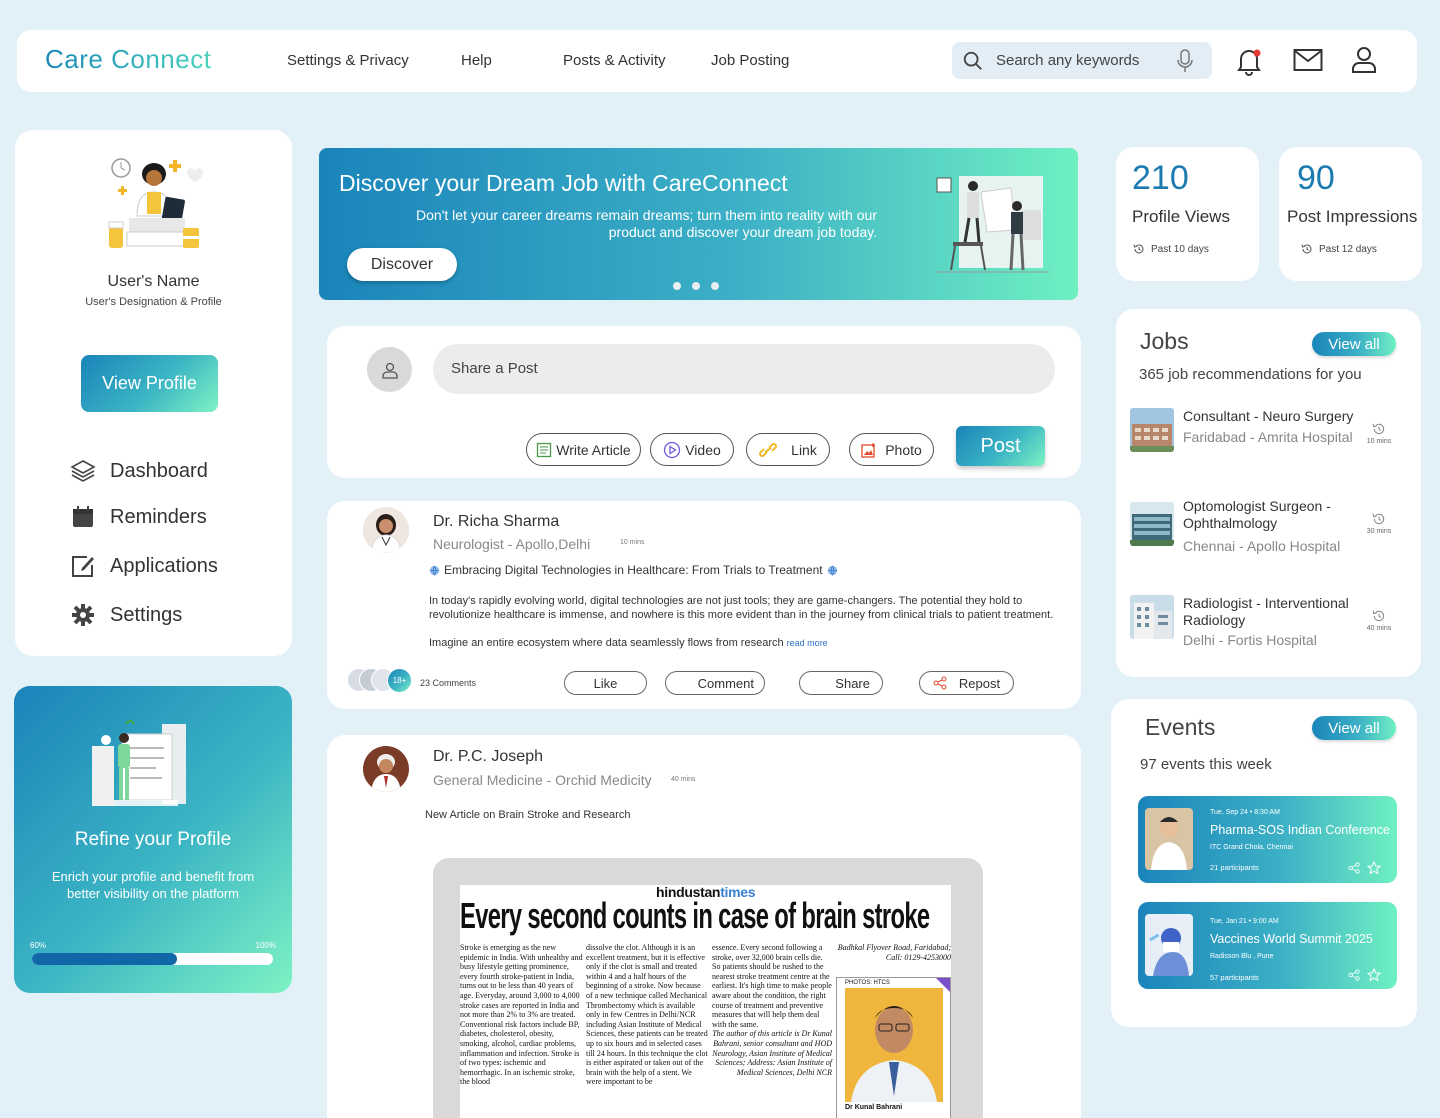  Describe the element at coordinates (512, 544) in the screenshot. I see `post-author-role: Neurologist - Apollo,Delhi` at that location.